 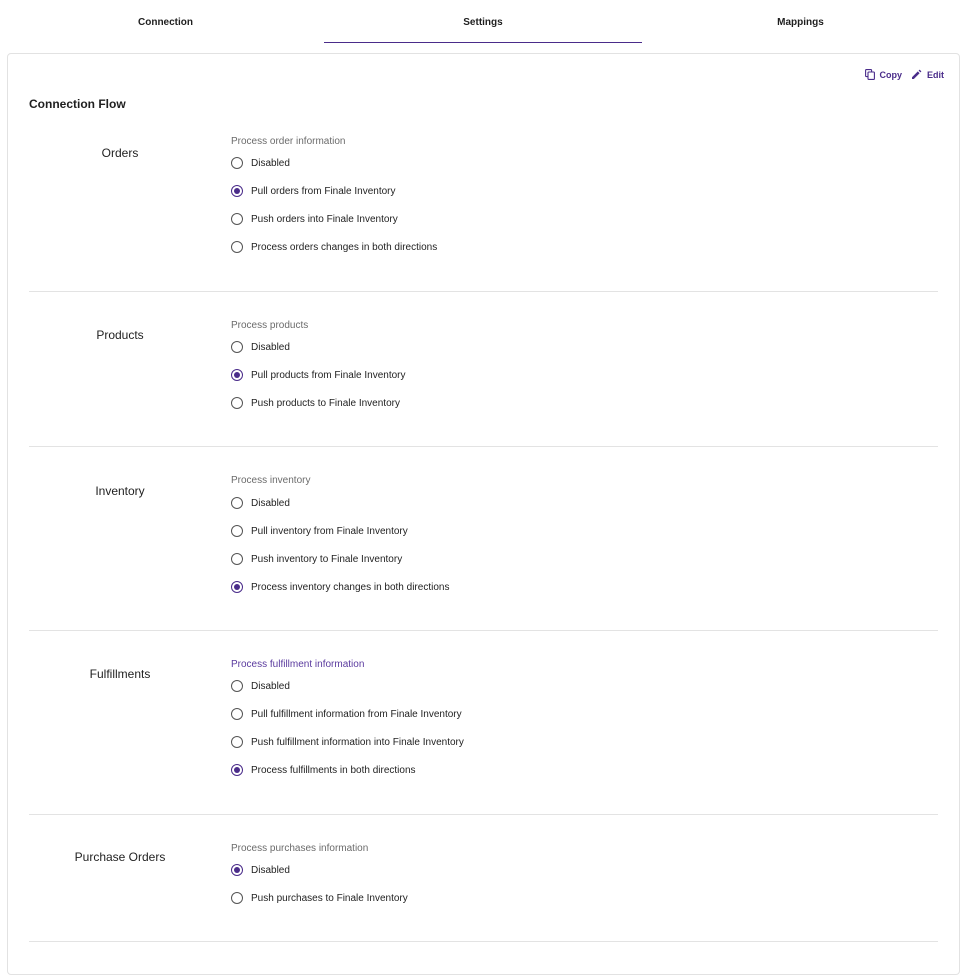 What do you see at coordinates (77, 104) in the screenshot?
I see `page-title: Connection Flow` at bounding box center [77, 104].